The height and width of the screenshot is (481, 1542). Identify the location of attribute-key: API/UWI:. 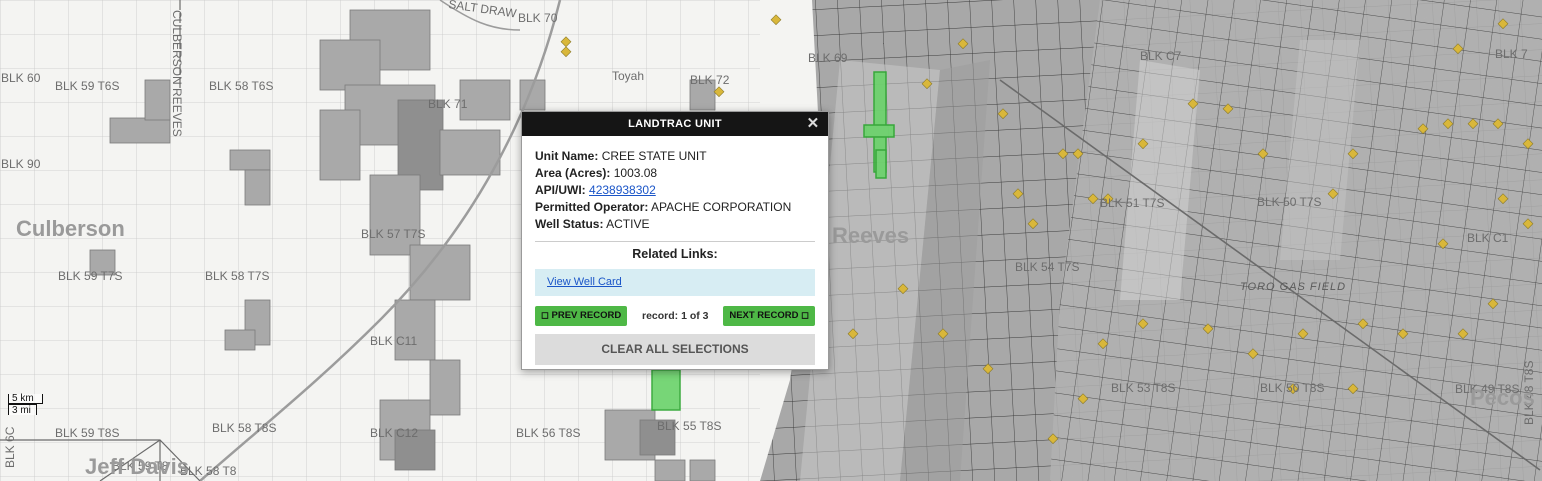
(560, 190).